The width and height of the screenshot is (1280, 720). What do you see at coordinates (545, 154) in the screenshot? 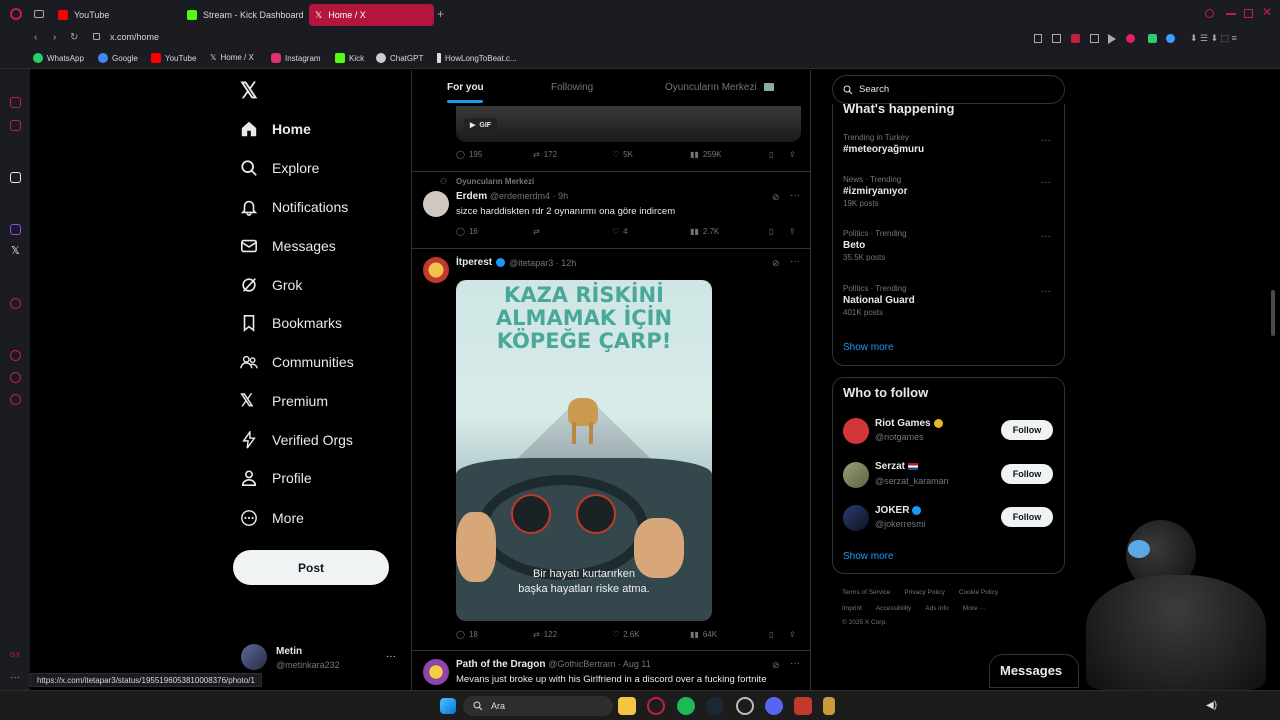
I see `repost-button: ⇄ 172` at bounding box center [545, 154].